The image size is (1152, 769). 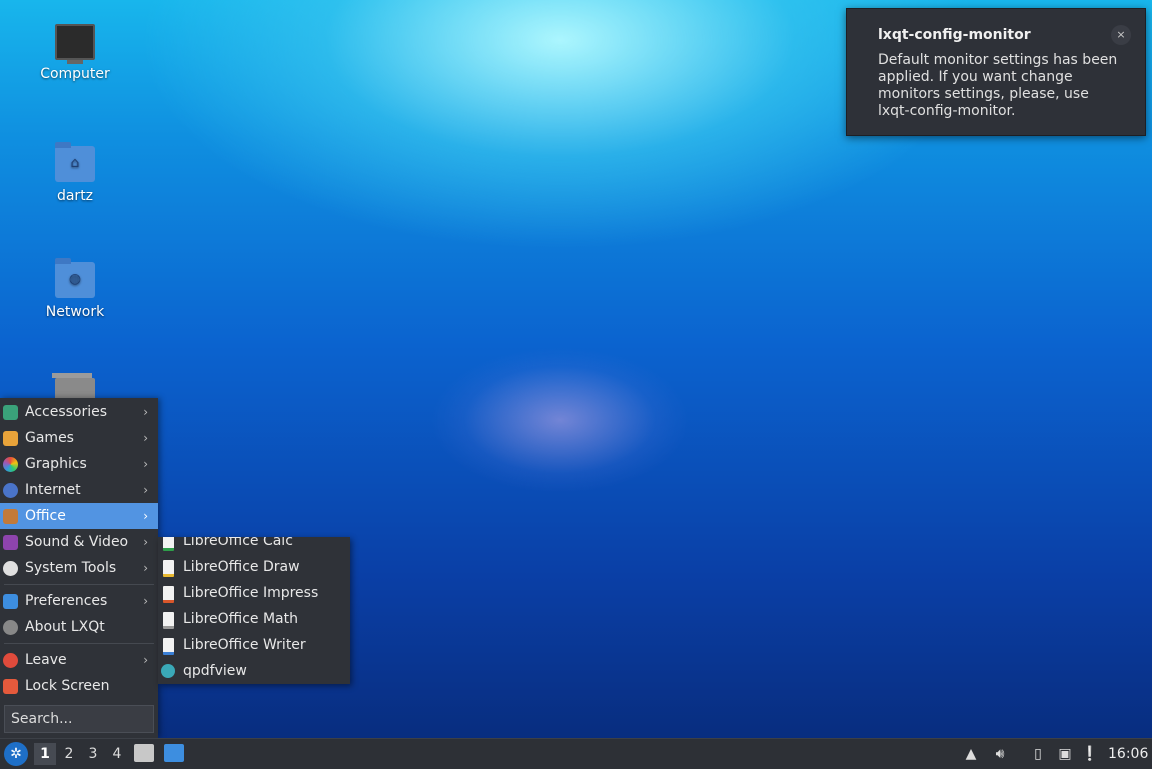 What do you see at coordinates (168, 671) in the screenshot?
I see `eye-icon` at bounding box center [168, 671].